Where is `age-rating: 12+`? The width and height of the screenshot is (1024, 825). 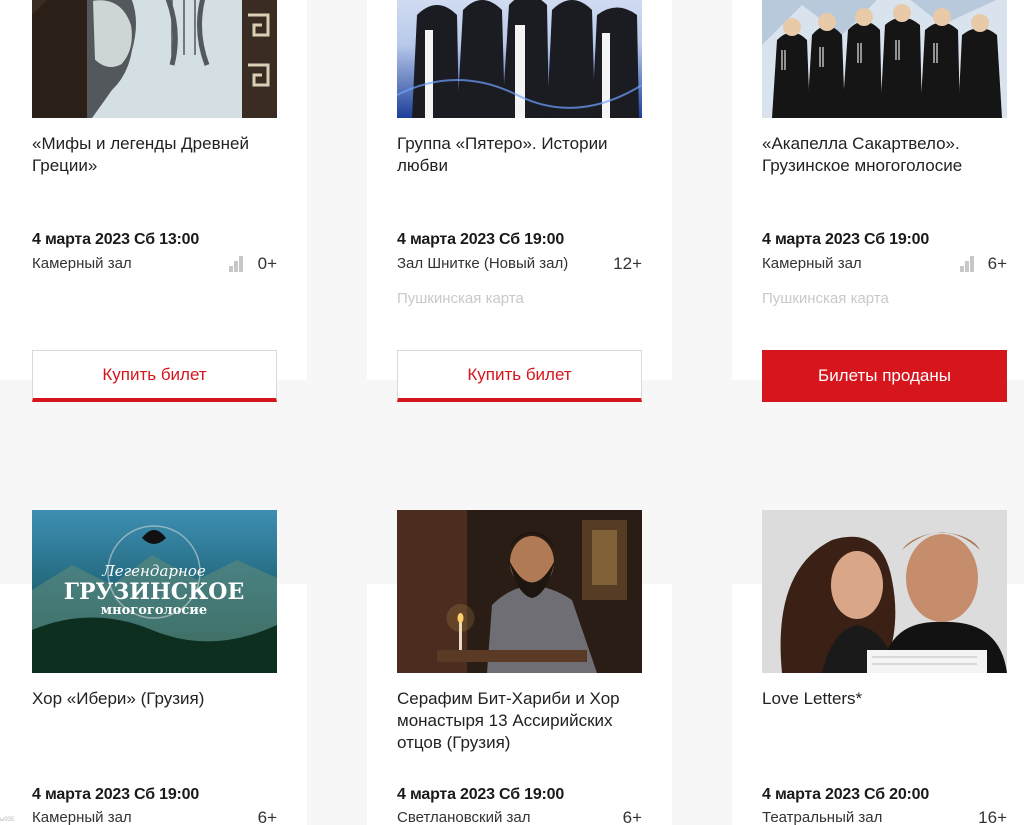
age-rating: 12+ is located at coordinates (627, 263).